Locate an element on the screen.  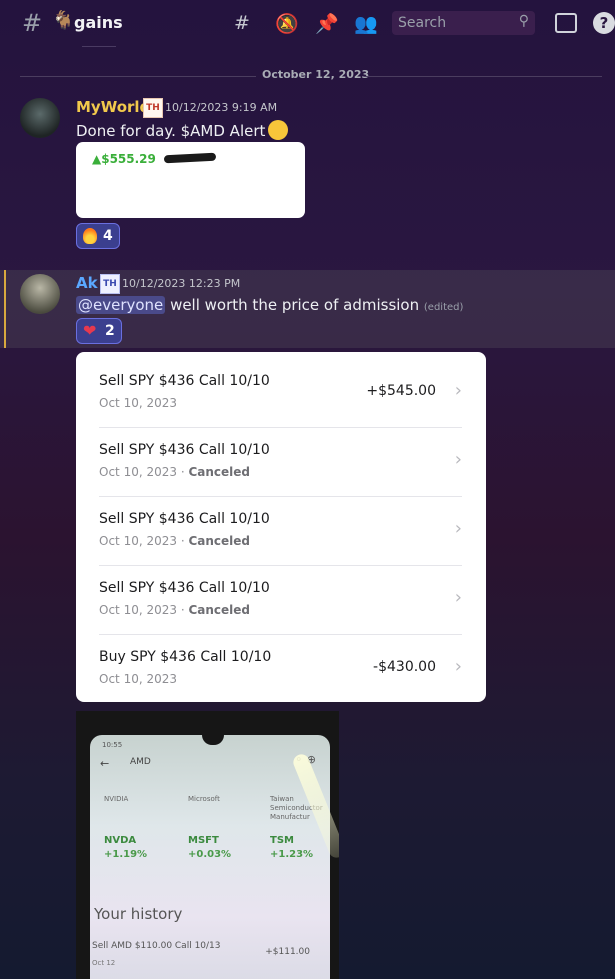
reaction-fire: 4 is located at coordinates (98, 236).